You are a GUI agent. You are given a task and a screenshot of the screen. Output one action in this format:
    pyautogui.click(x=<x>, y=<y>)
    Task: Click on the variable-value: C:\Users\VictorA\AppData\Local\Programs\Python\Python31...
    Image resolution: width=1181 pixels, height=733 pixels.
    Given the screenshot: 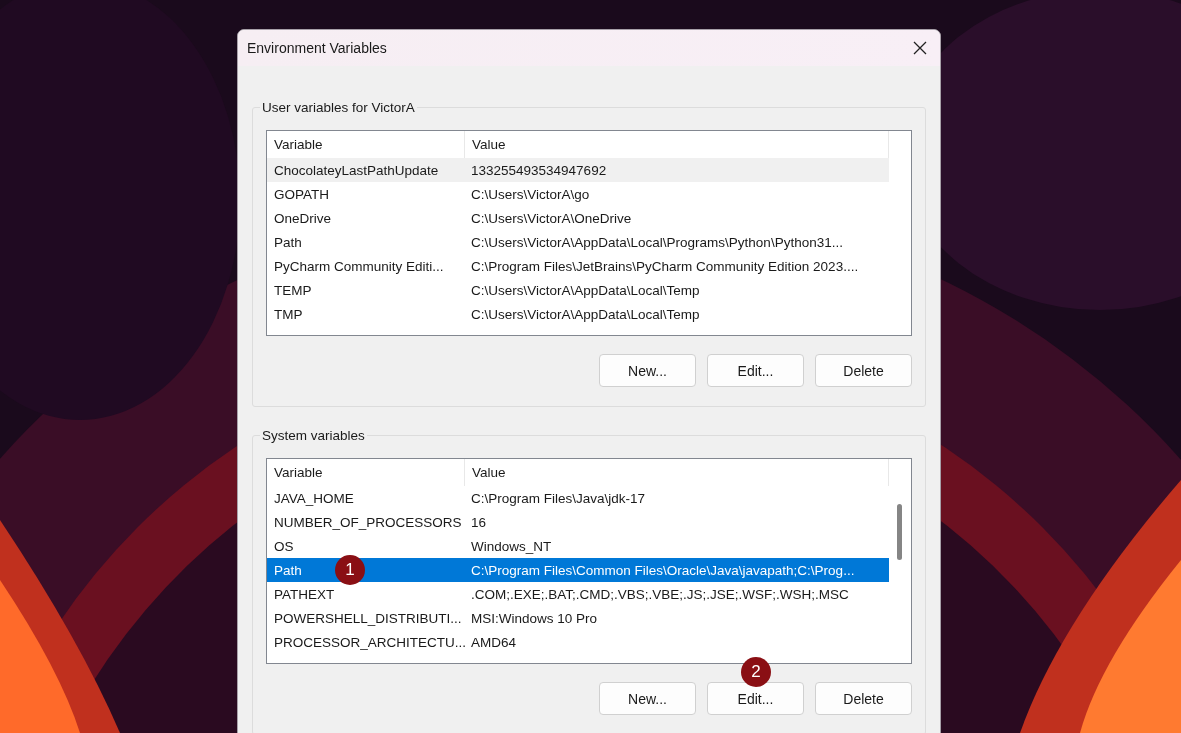 What is the action you would take?
    pyautogui.click(x=657, y=242)
    